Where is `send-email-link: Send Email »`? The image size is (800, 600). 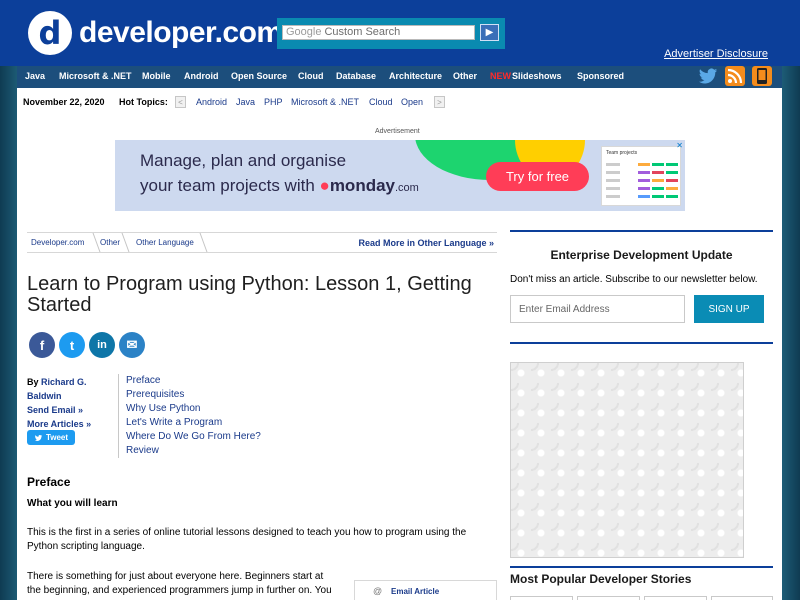 send-email-link: Send Email » is located at coordinates (72, 410).